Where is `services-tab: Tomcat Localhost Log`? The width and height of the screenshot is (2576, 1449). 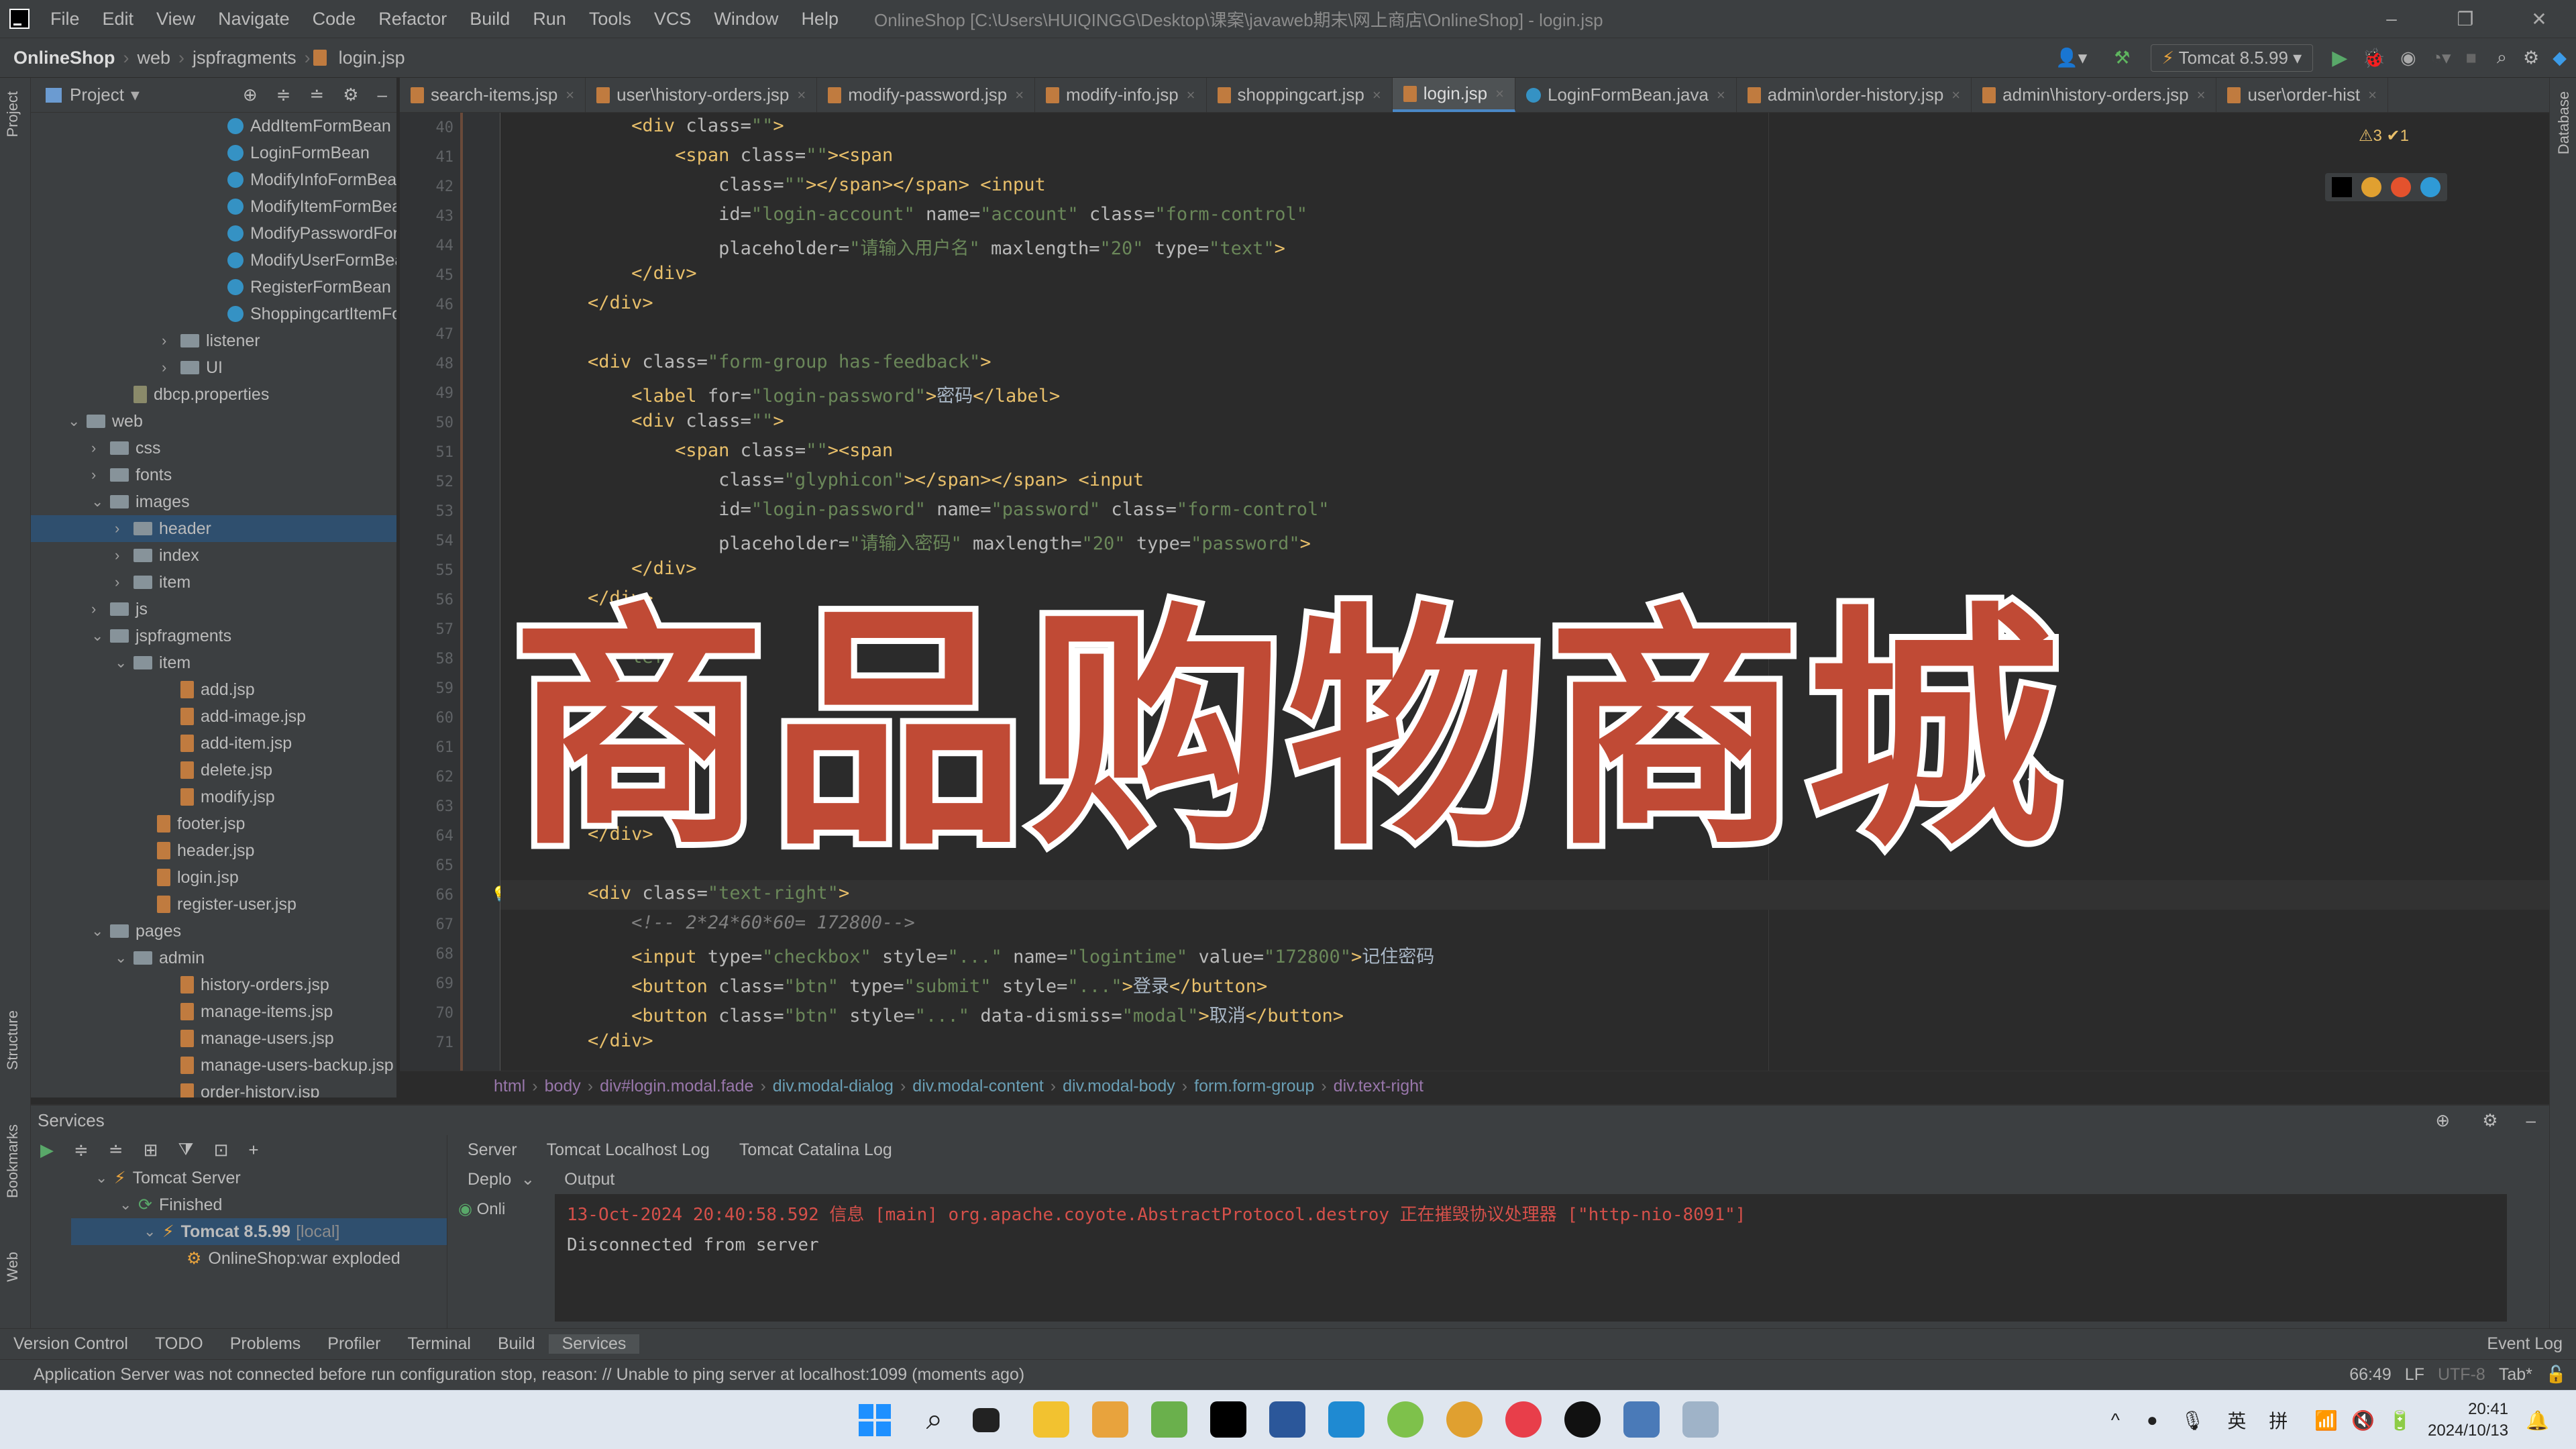 services-tab: Tomcat Localhost Log is located at coordinates (628, 1150).